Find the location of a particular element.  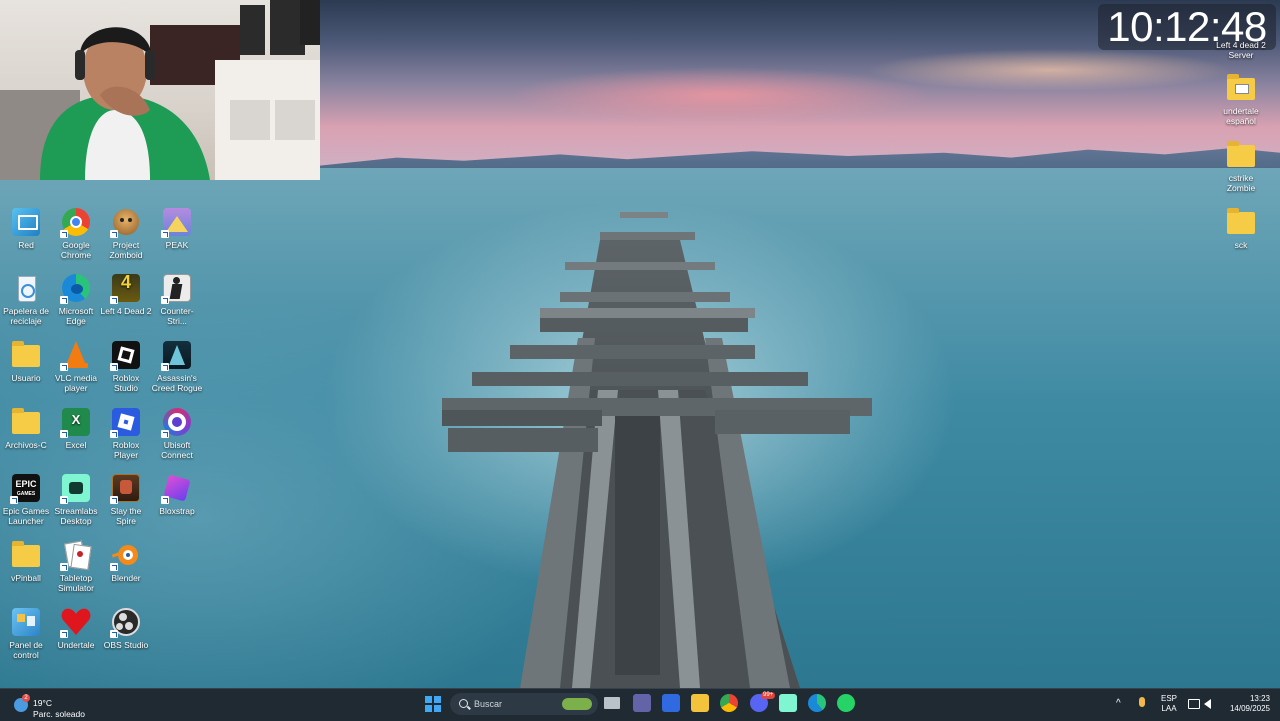

microphone-icon is located at coordinates (1142, 702).